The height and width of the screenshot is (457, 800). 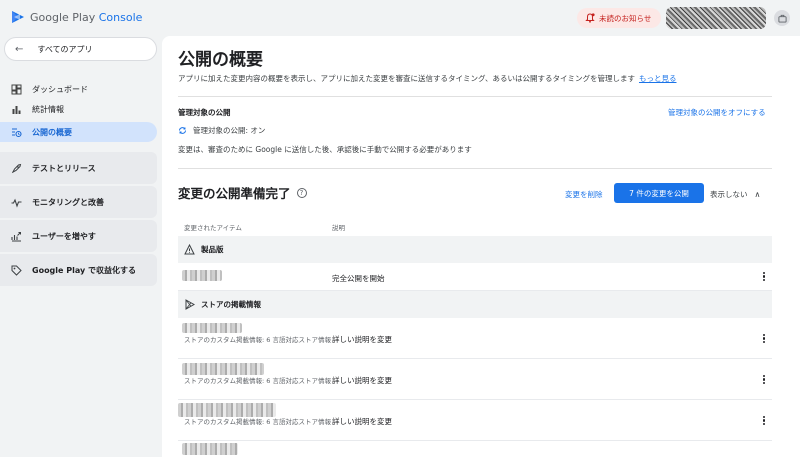 What do you see at coordinates (475, 277) in the screenshot?
I see `table-row: 完全公開を開始` at bounding box center [475, 277].